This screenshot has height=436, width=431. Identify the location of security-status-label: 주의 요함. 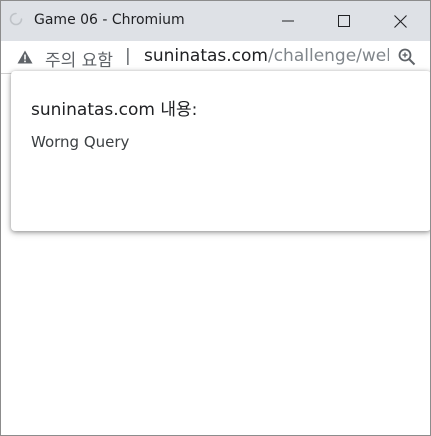
(79, 58).